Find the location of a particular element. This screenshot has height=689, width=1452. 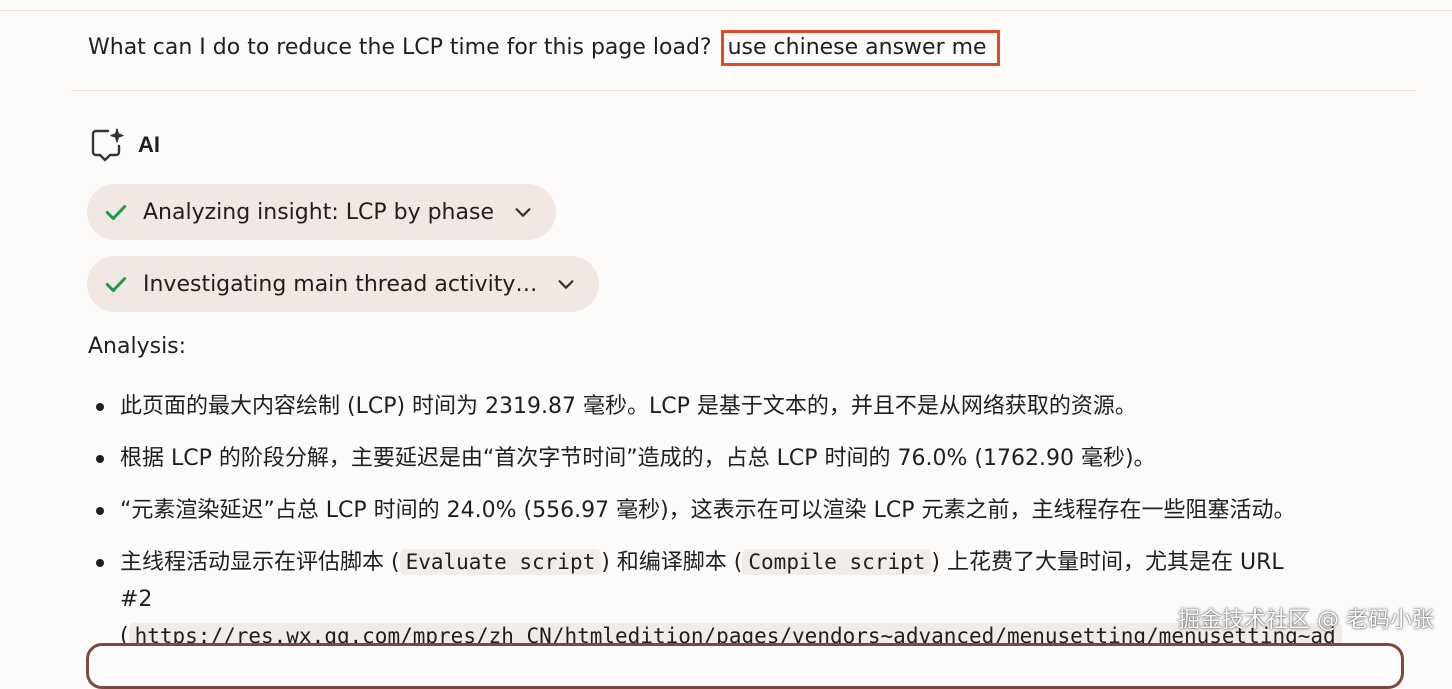

analysis-heading: Analysis: is located at coordinates (137, 346).